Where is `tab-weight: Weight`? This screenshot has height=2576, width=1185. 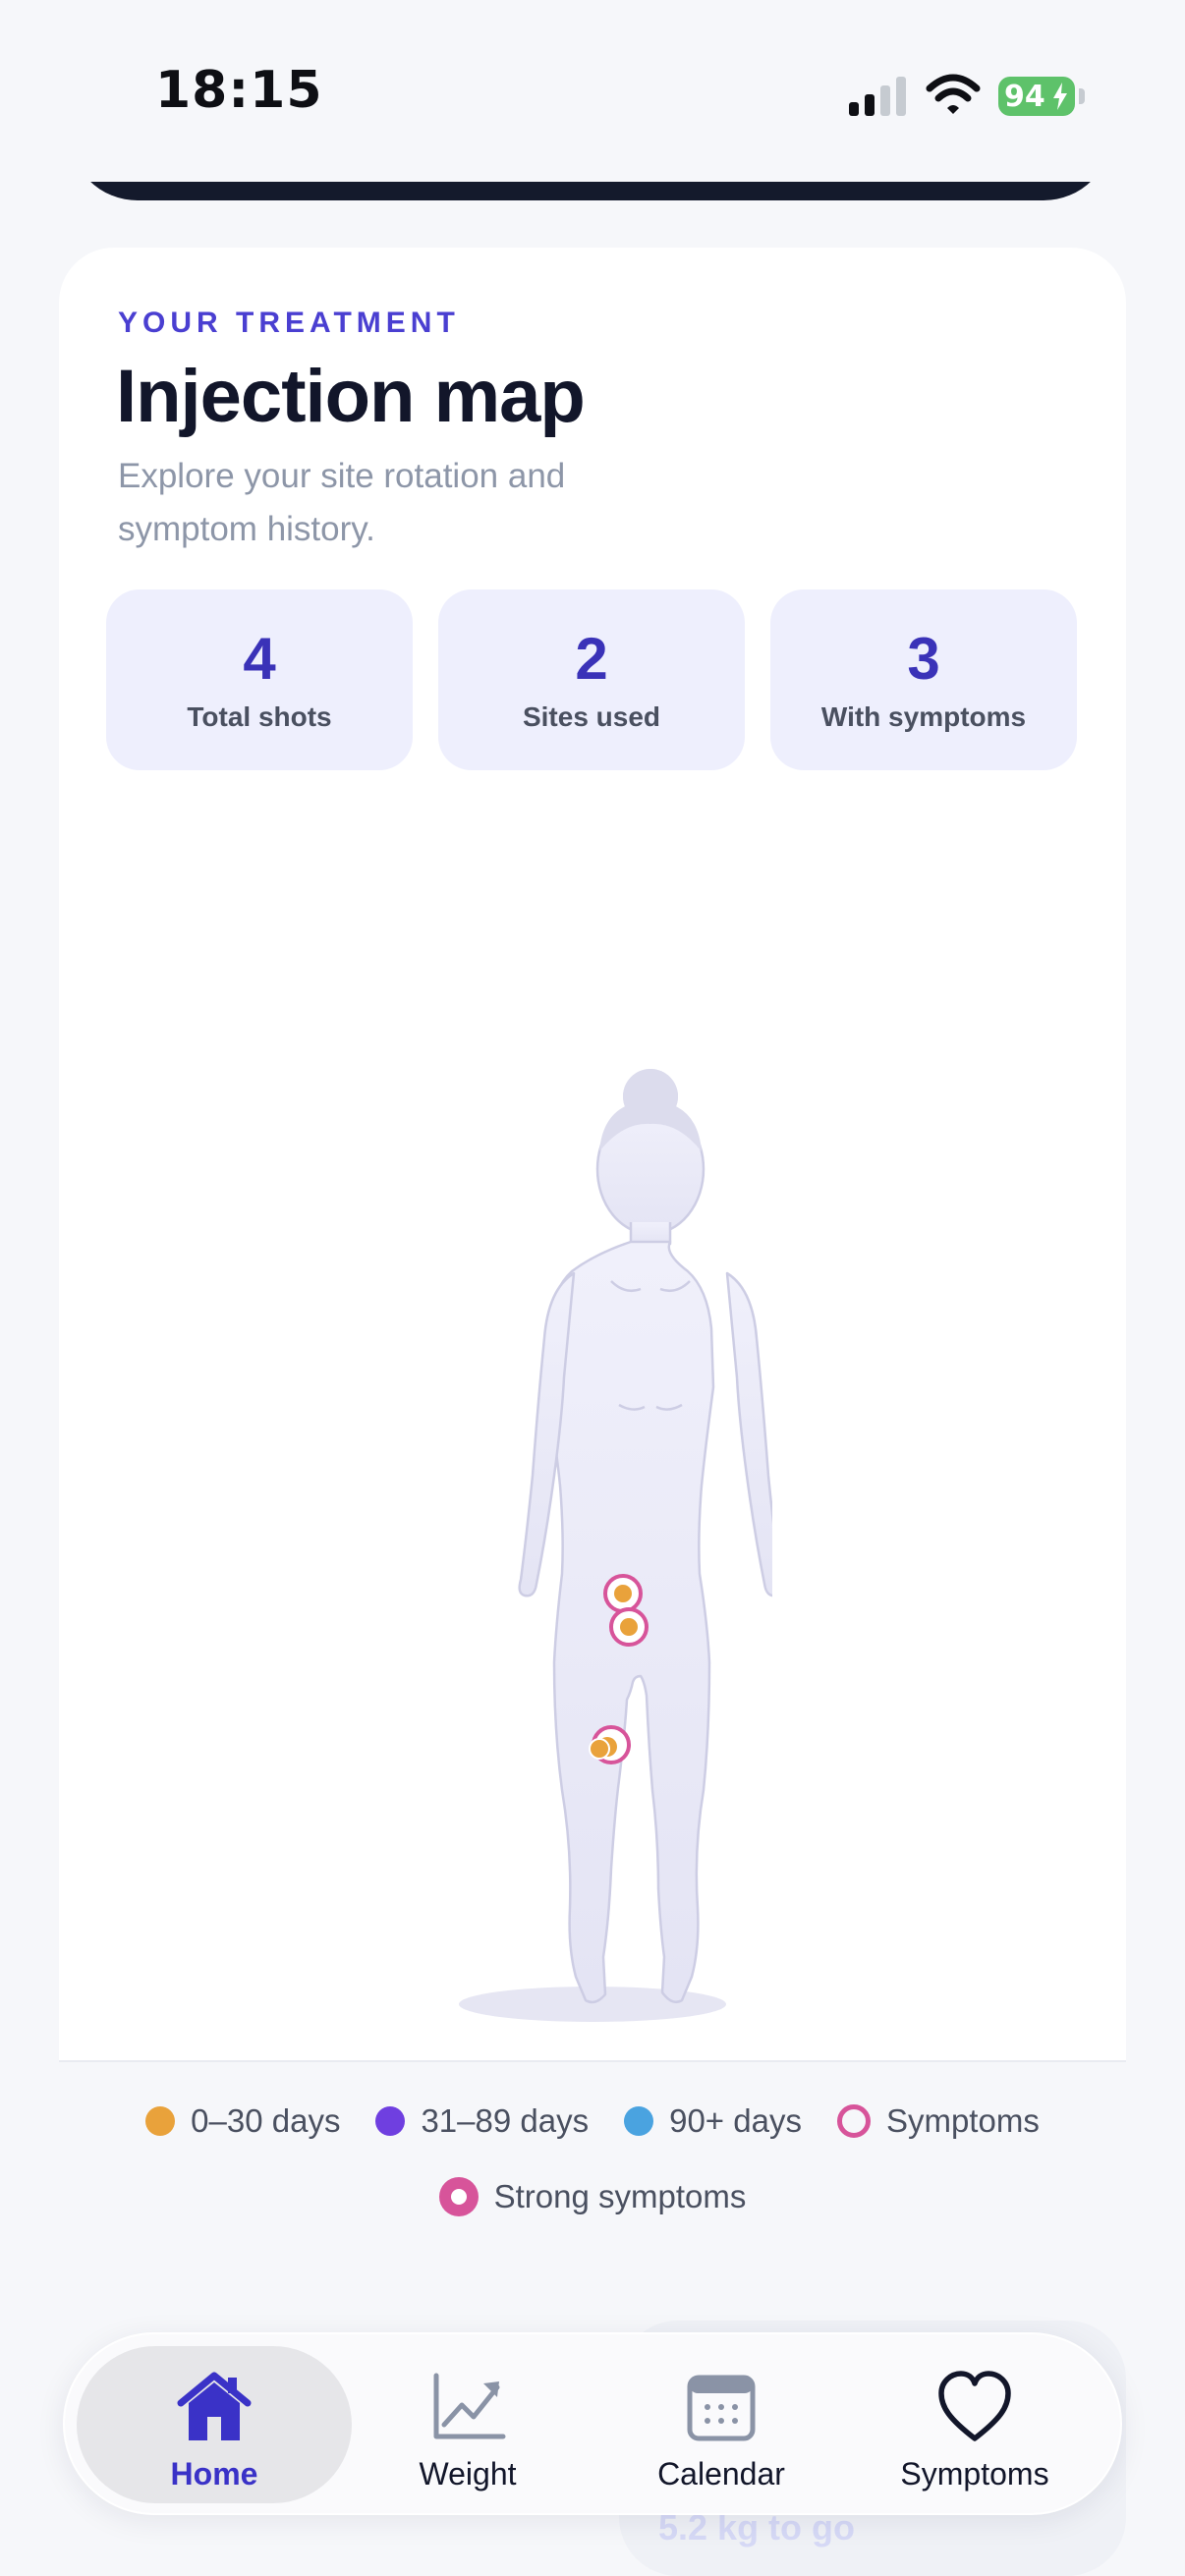
tab-weight: Weight is located at coordinates (468, 2424).